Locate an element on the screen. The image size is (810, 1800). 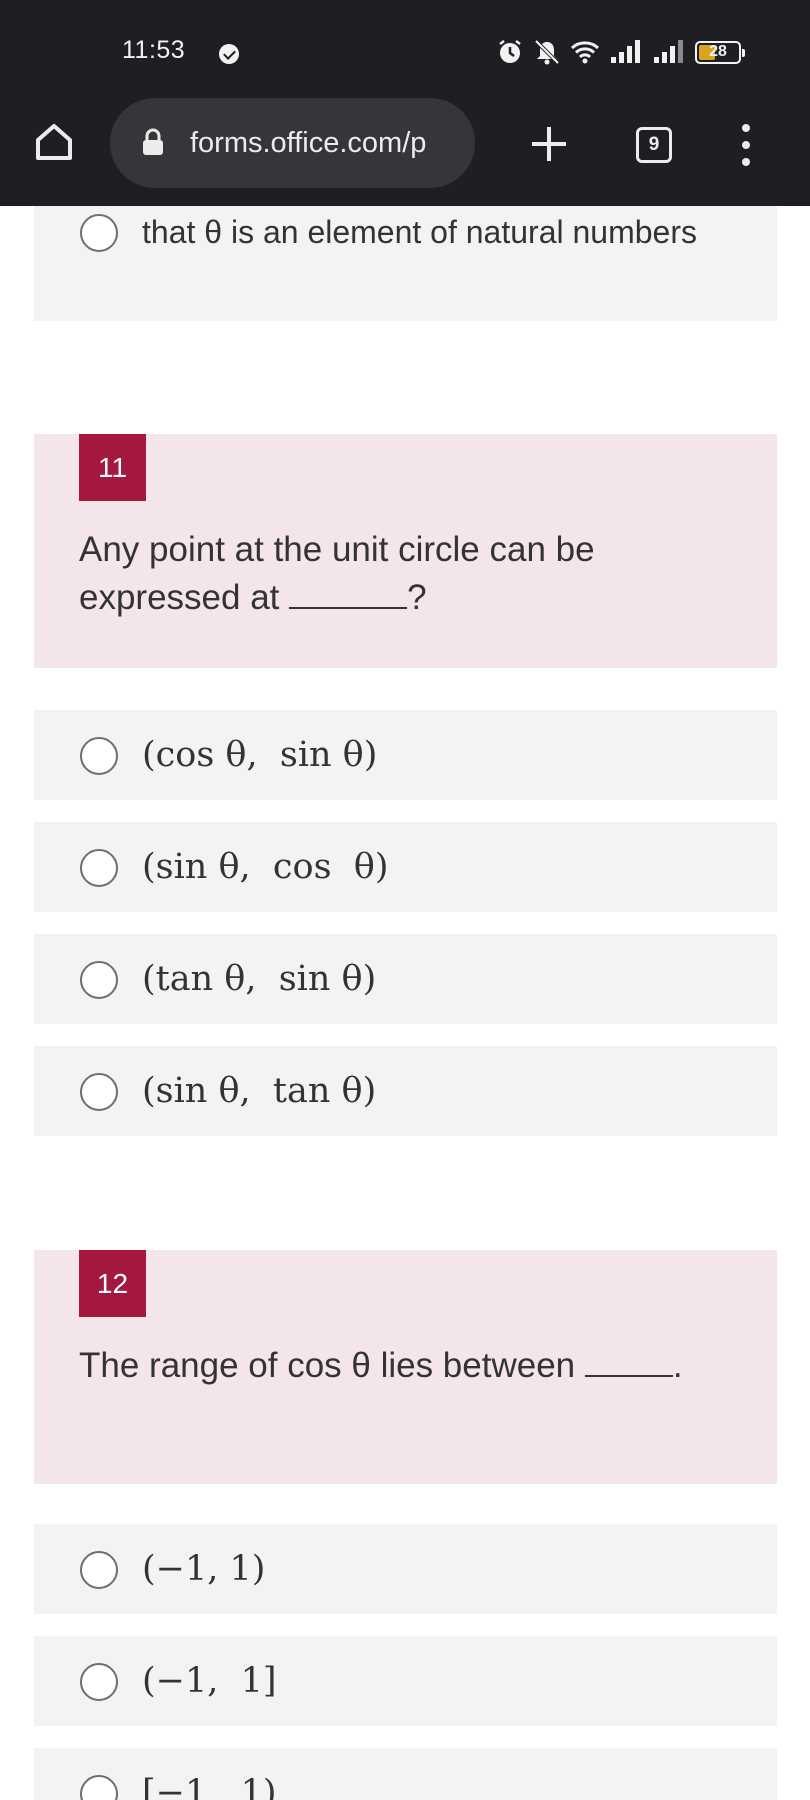
wifi-icon is located at coordinates (585, 52).